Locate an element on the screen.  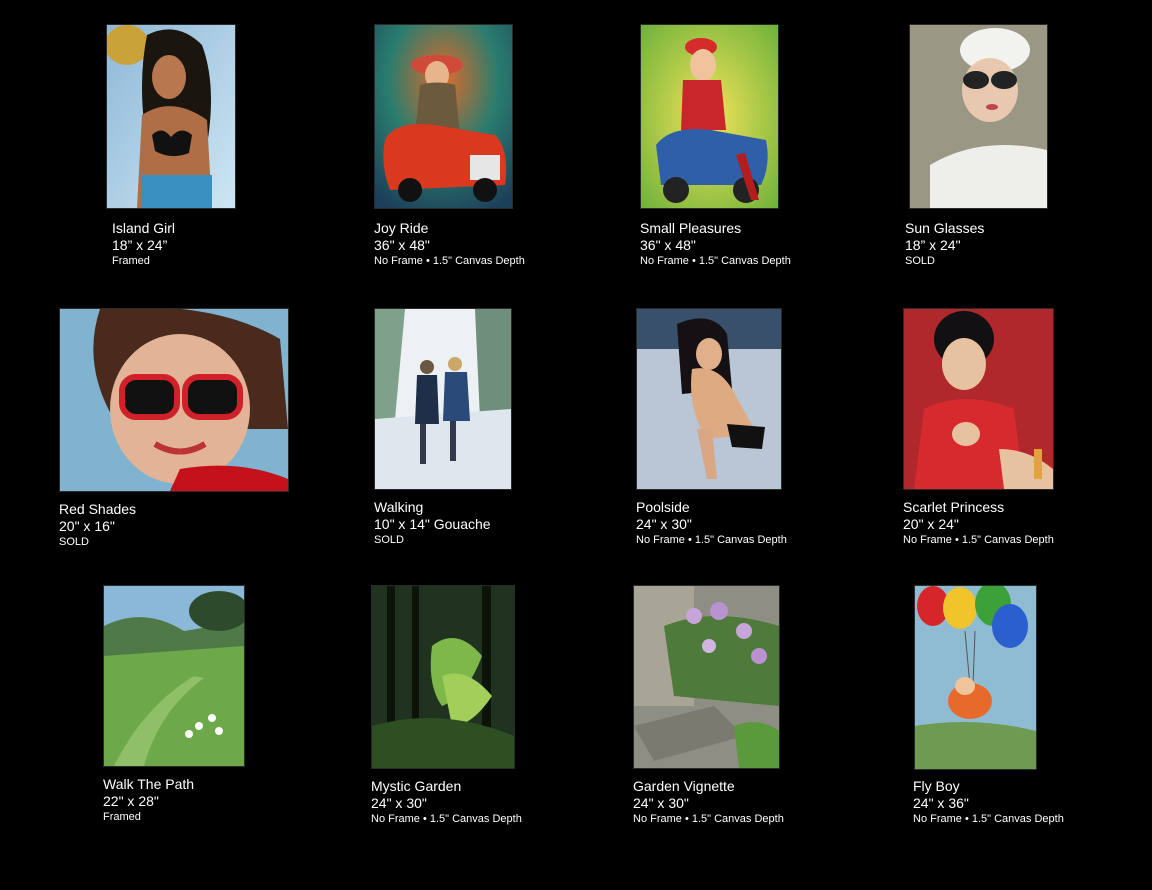
artwork-title: Joy Ride is located at coordinates (449, 228).